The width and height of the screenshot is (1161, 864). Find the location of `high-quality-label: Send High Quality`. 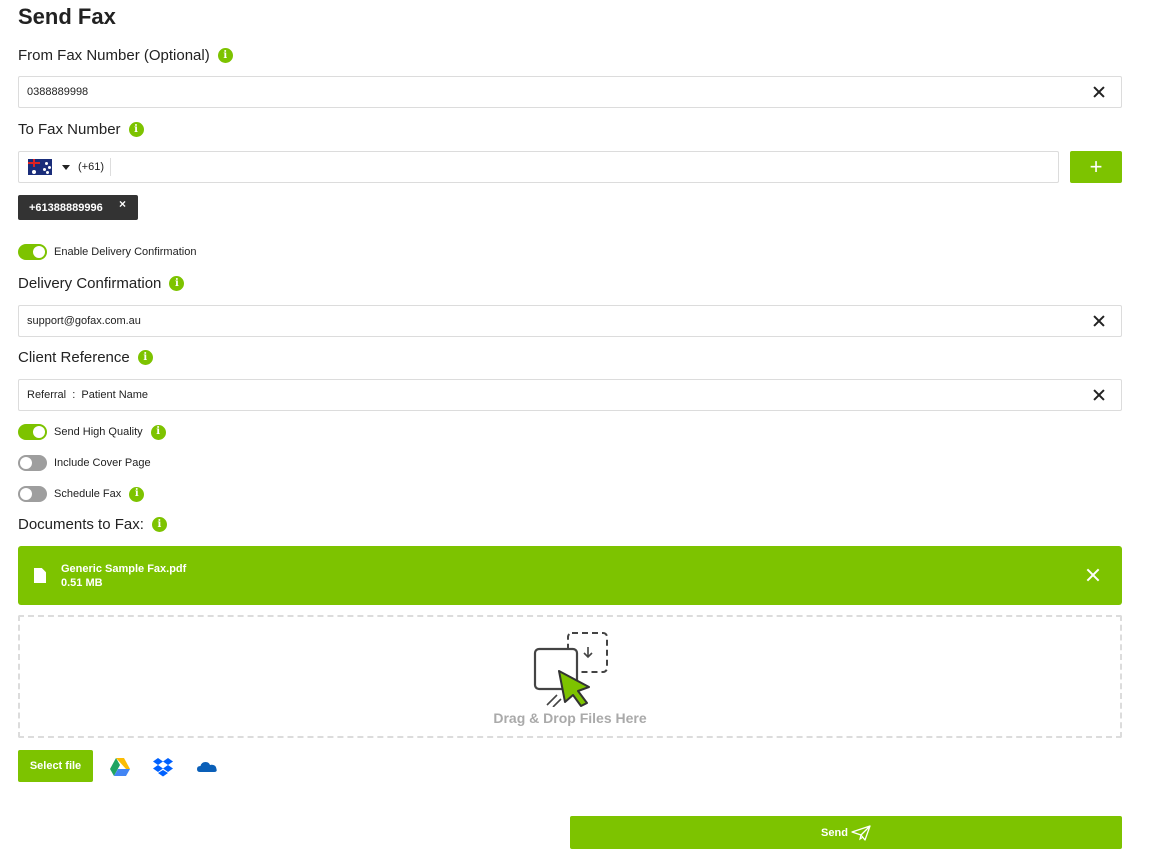

high-quality-label: Send High Quality is located at coordinates (98, 432).